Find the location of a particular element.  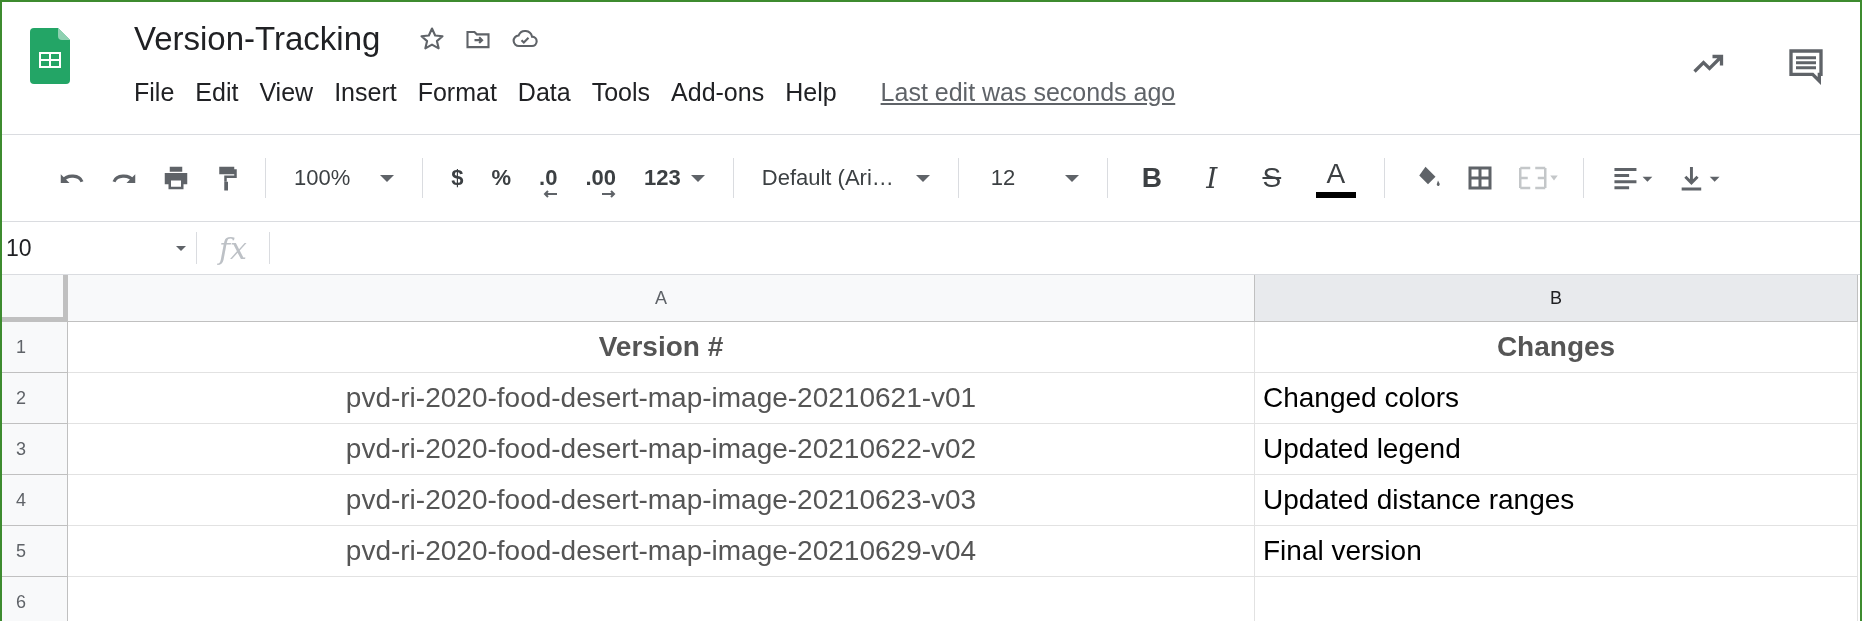

table-cell: Changed colors is located at coordinates (1361, 398).